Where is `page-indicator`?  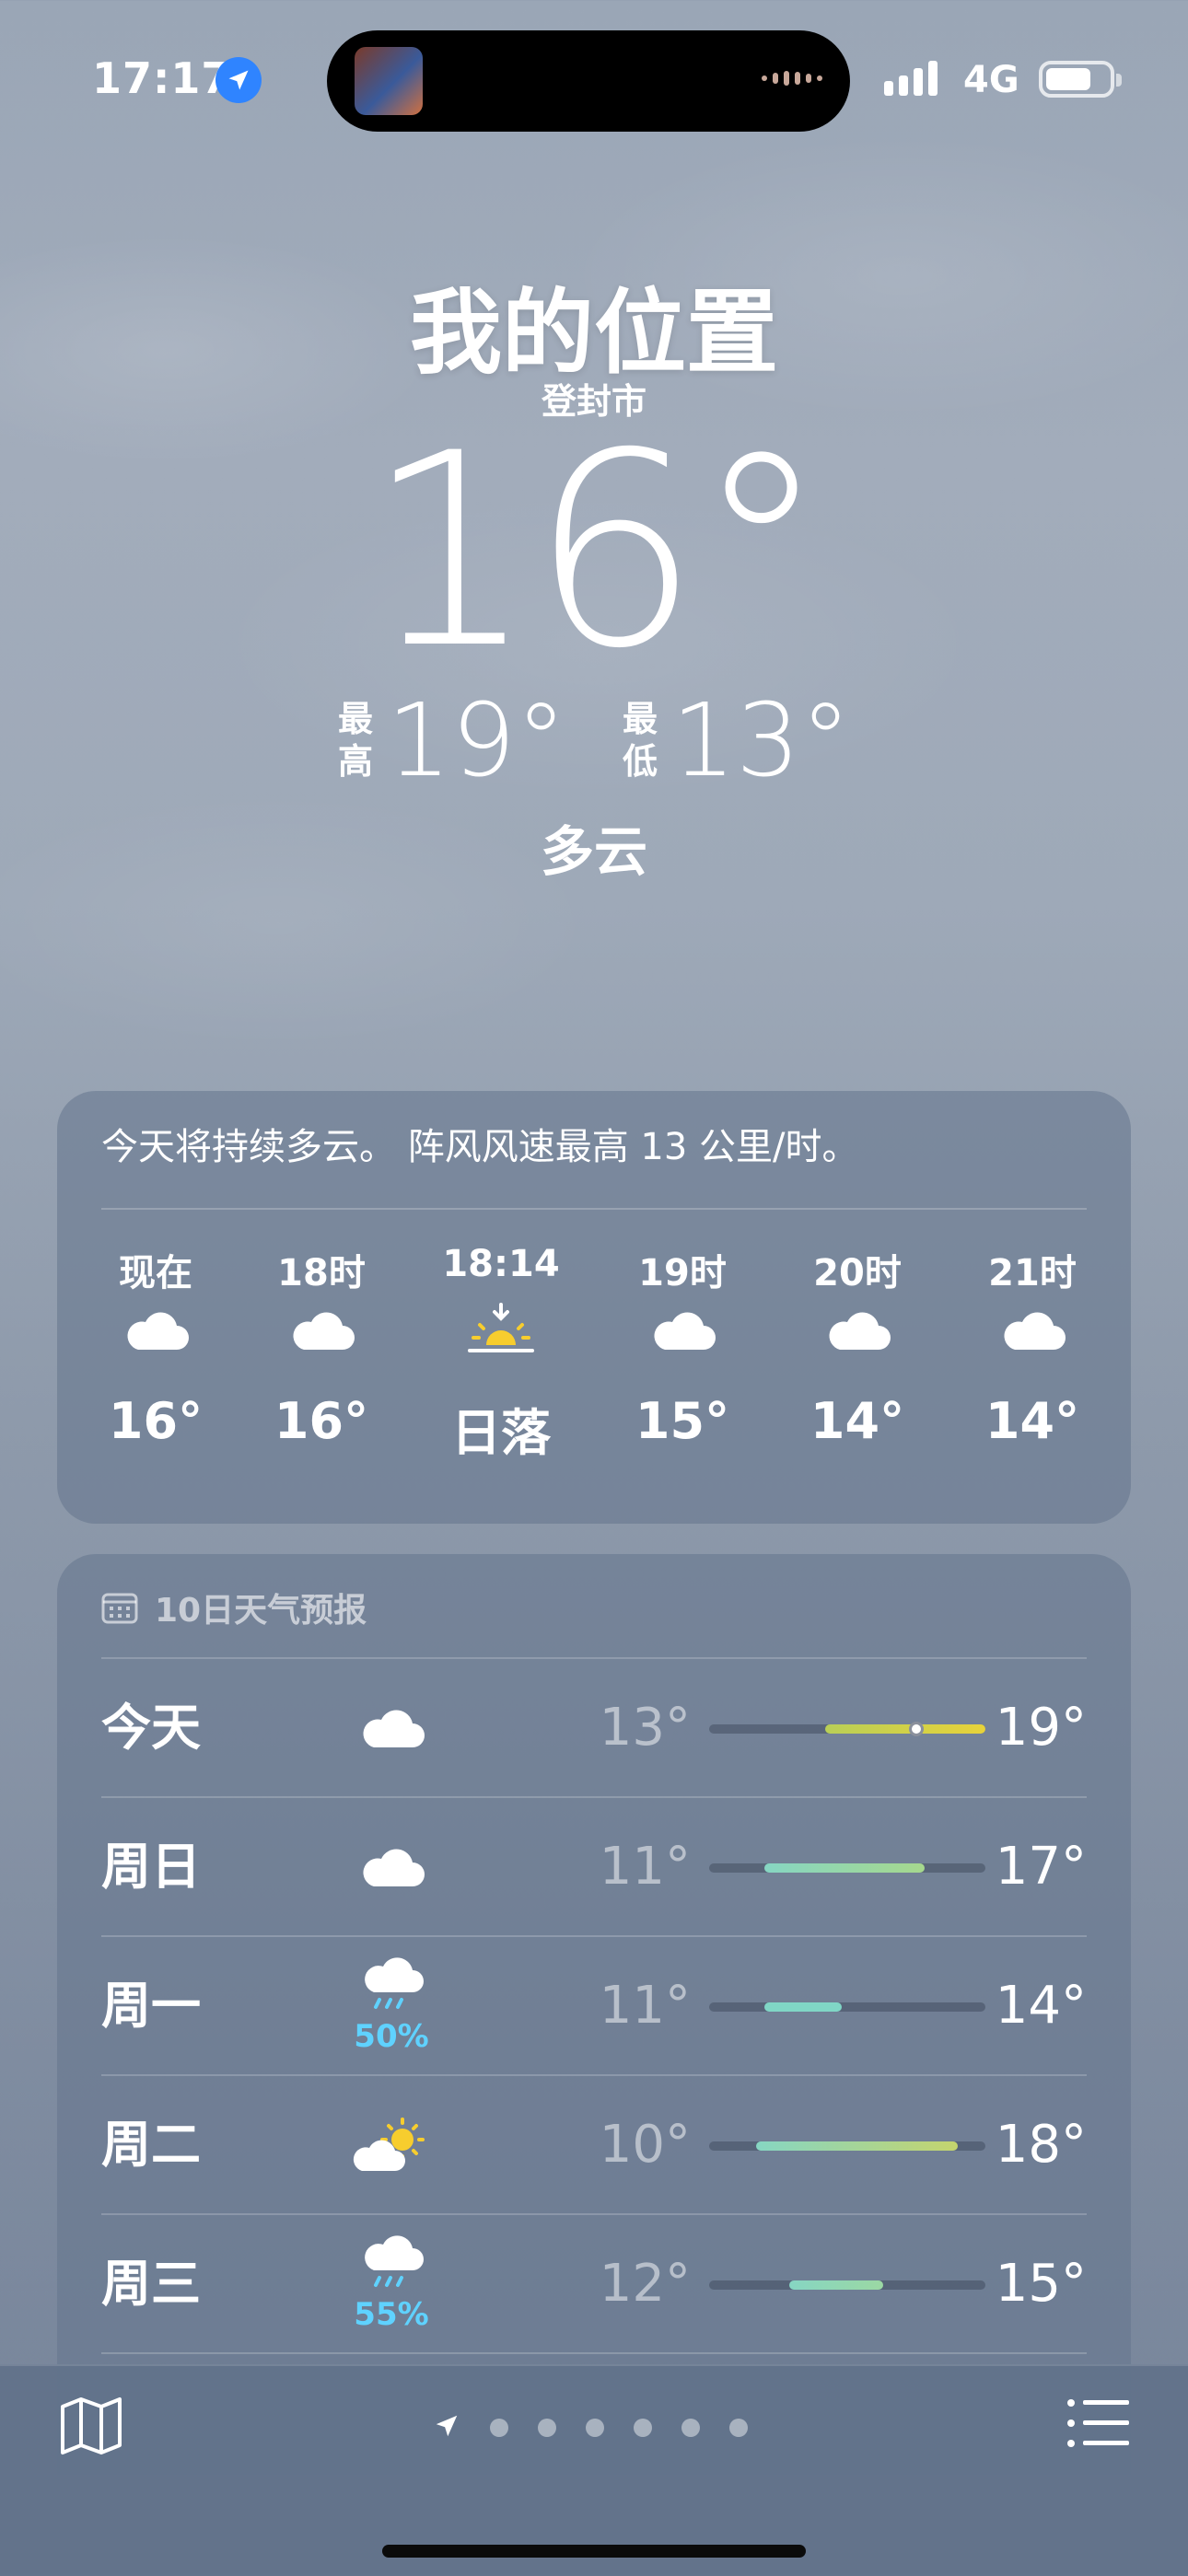
page-indicator is located at coordinates (590, 2427).